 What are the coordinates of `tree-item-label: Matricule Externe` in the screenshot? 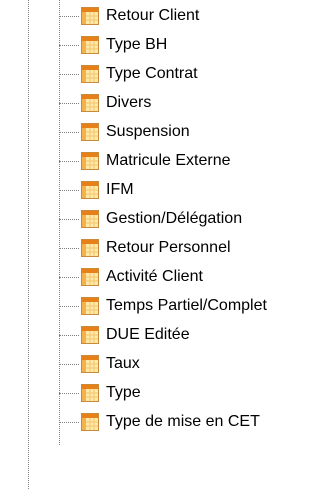 It's located at (168, 160).